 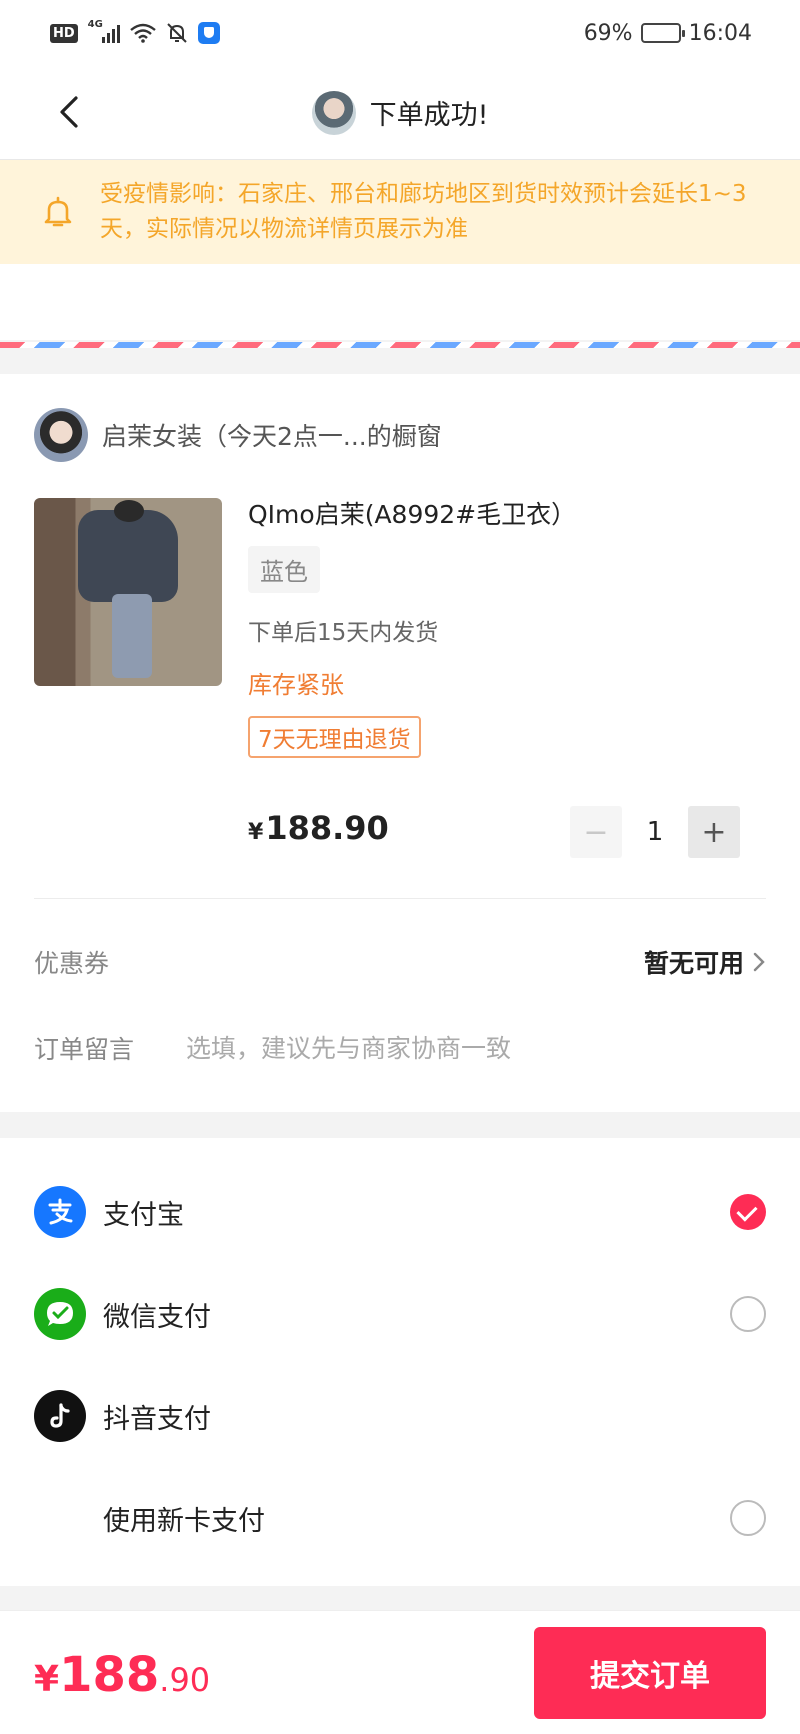 I want to click on coupon-label: 优惠券, so click(x=72, y=963).